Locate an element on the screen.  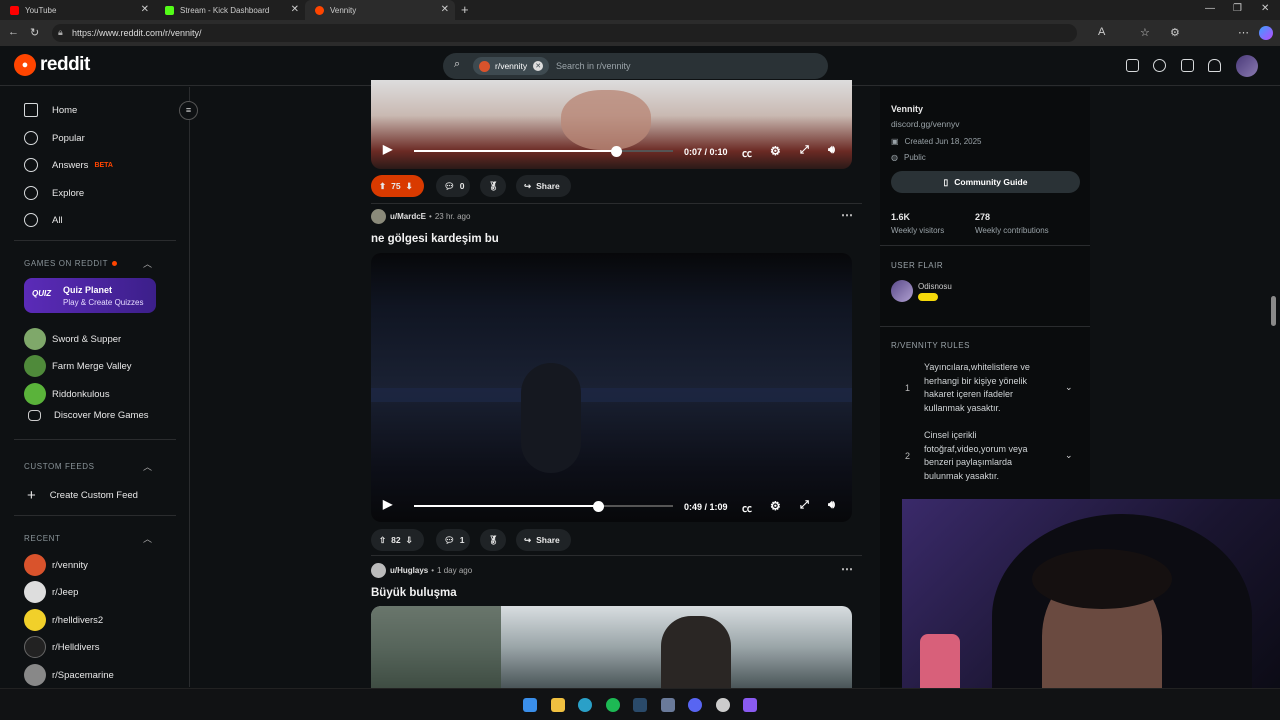
copilot-icon is located at coordinates (1266, 33).